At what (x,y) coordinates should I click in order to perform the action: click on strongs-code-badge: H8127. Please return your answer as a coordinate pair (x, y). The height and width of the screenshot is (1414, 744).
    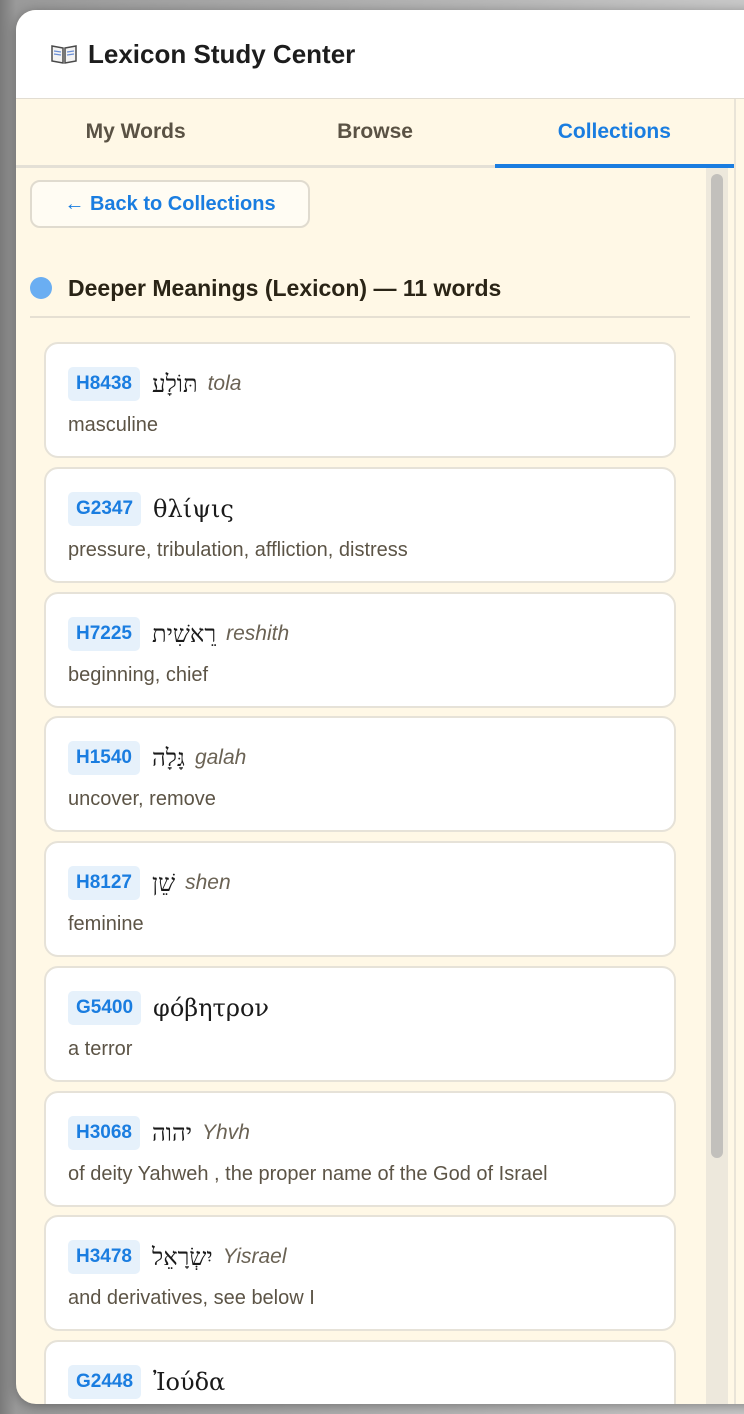
    Looking at the image, I should click on (104, 883).